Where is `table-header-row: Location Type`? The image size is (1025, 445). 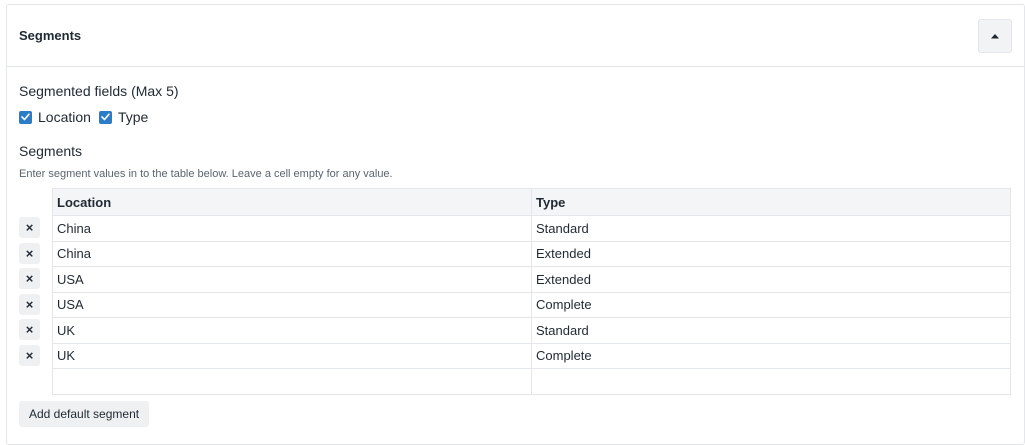
table-header-row: Location Type is located at coordinates (531, 202).